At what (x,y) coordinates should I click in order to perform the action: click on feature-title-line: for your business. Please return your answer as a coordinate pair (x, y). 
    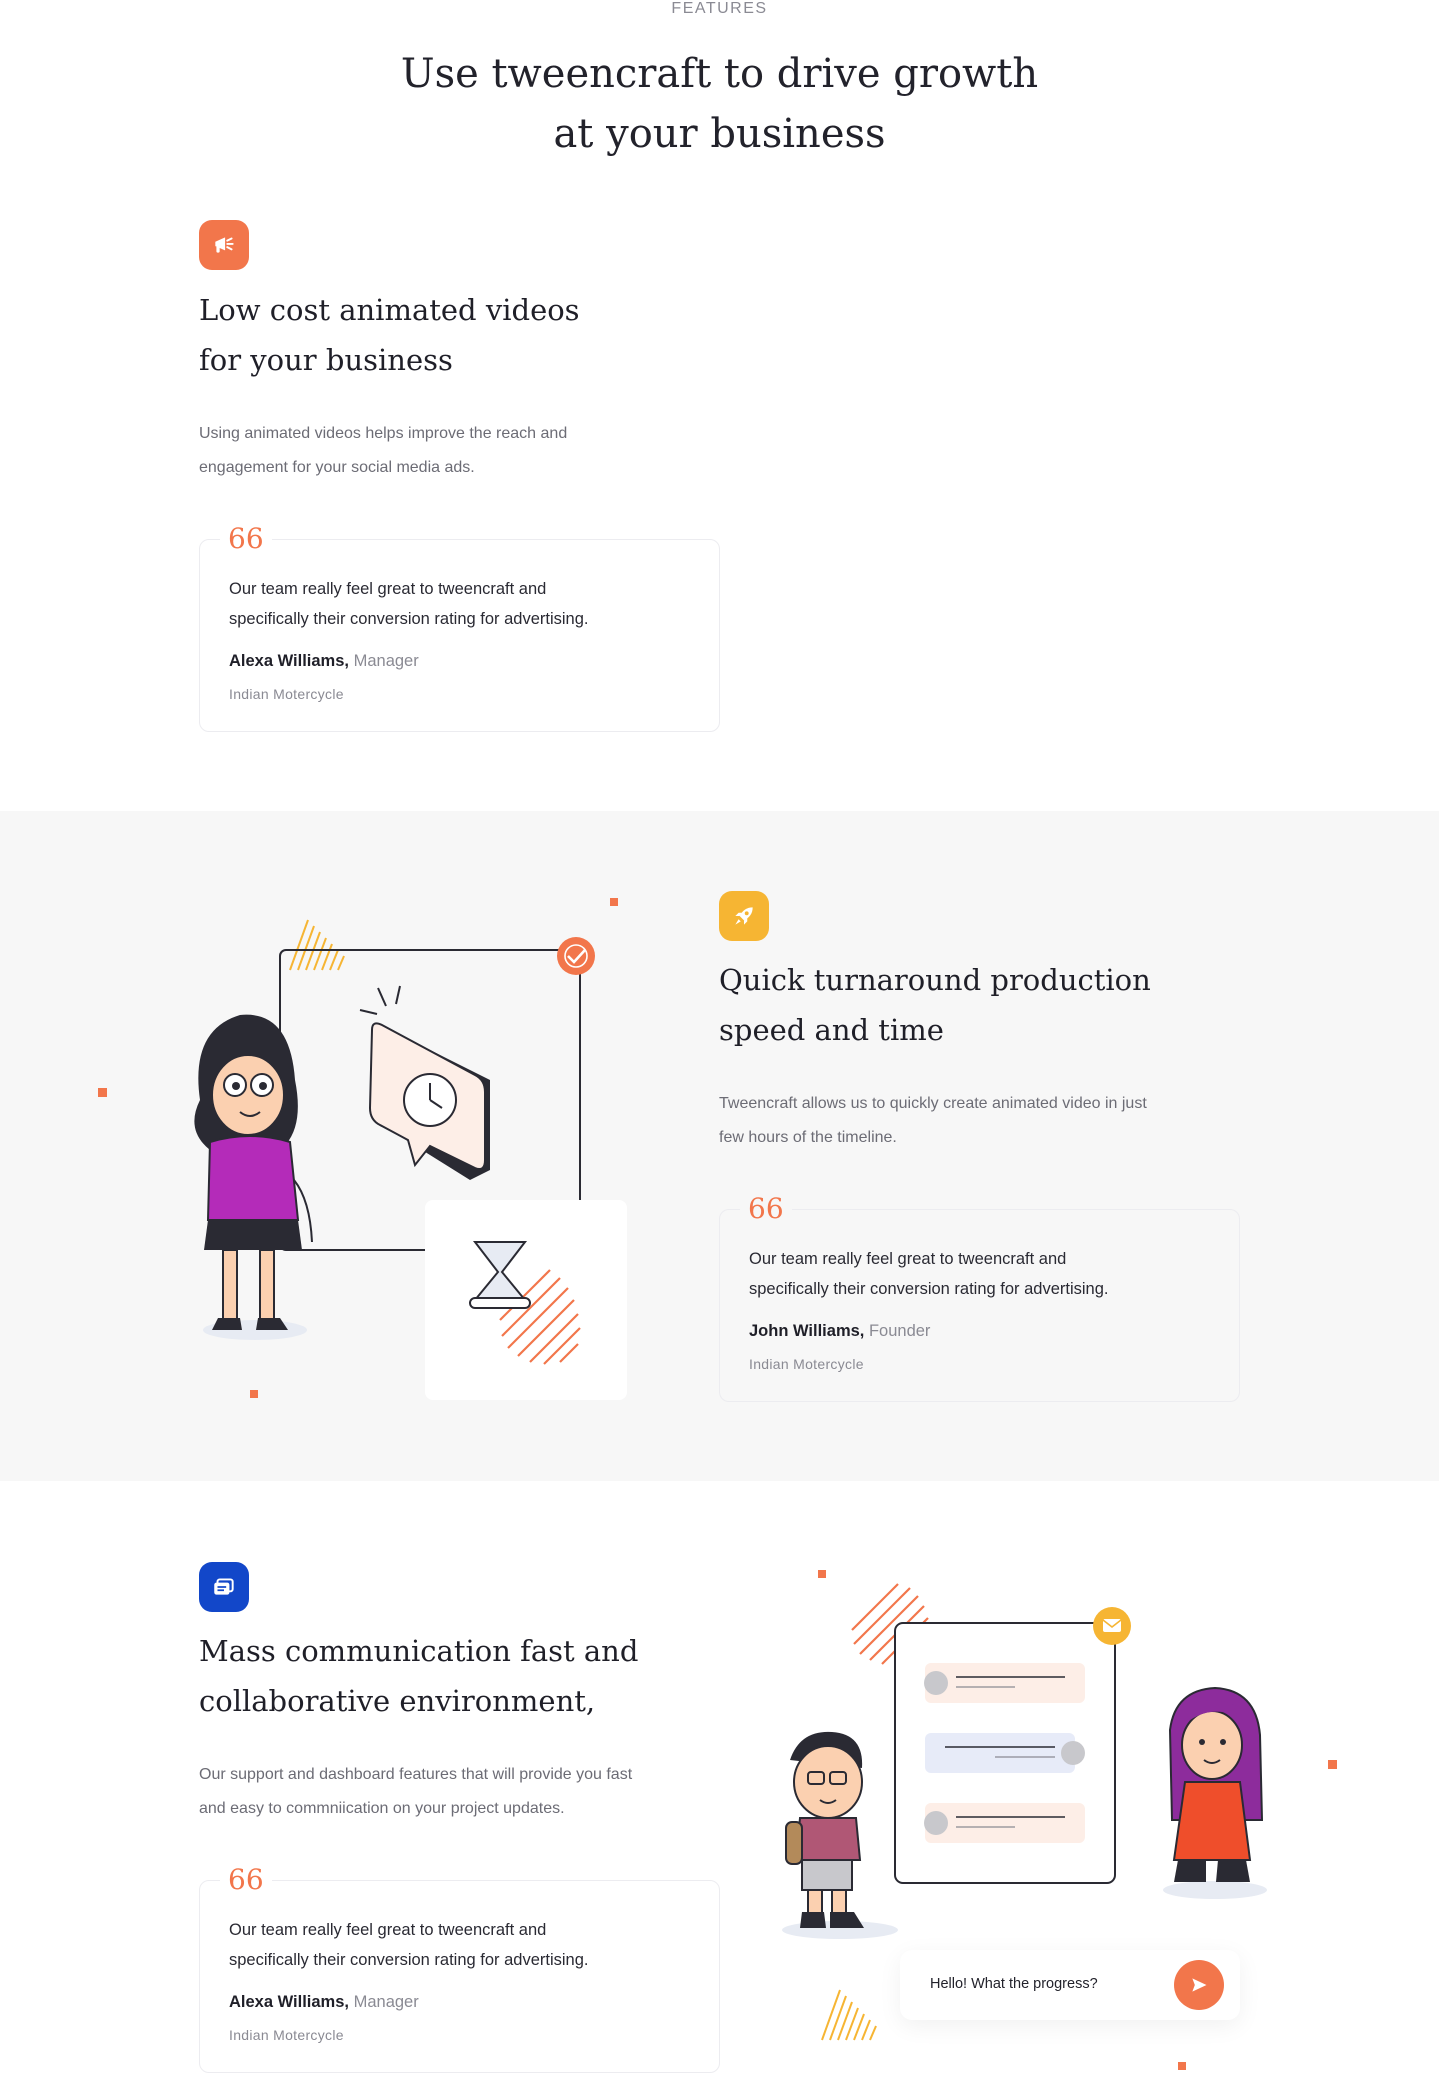
    Looking at the image, I should click on (326, 360).